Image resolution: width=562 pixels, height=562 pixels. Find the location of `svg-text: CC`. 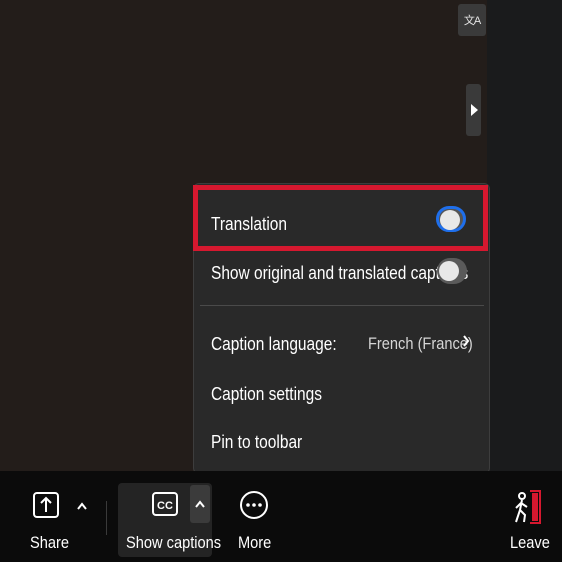

svg-text: CC is located at coordinates (165, 506).